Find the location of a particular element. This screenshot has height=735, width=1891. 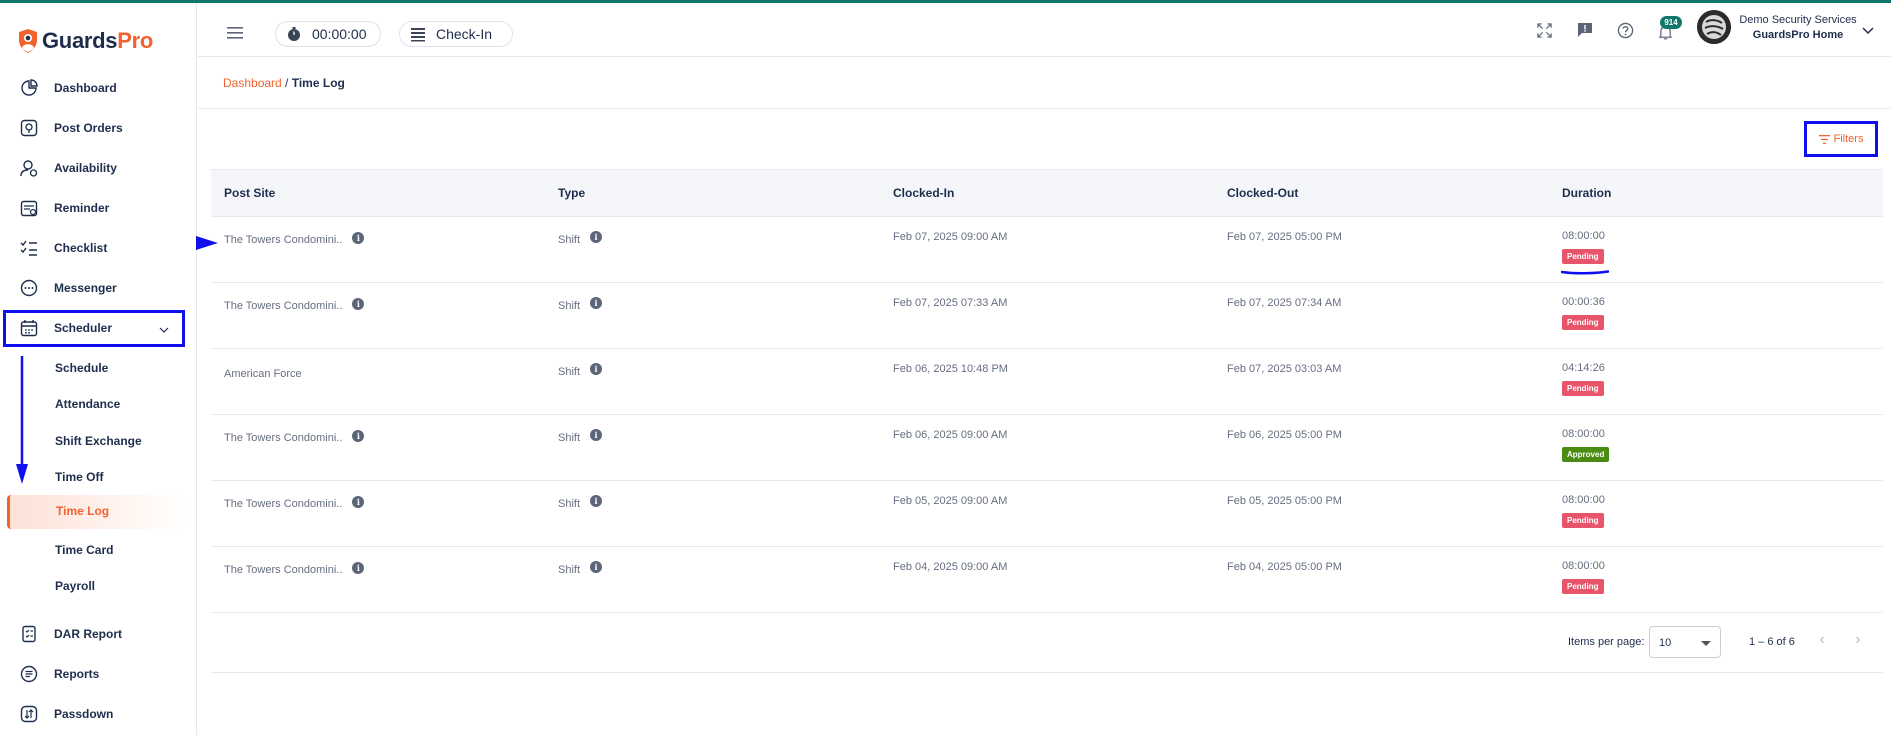

sidebar-item-reports: Reports is located at coordinates (59, 674).